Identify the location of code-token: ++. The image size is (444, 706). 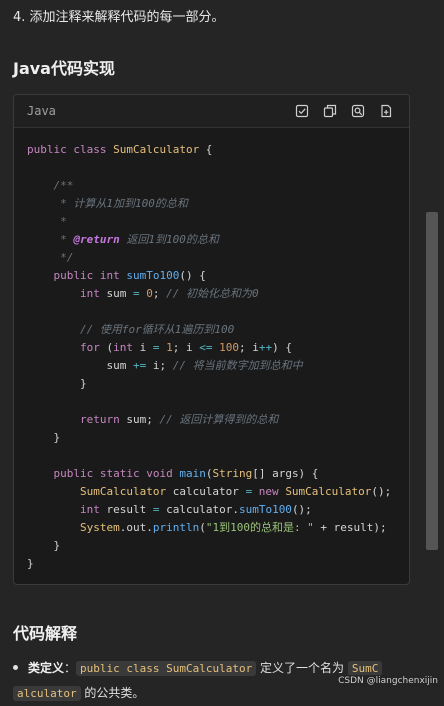
(265, 347).